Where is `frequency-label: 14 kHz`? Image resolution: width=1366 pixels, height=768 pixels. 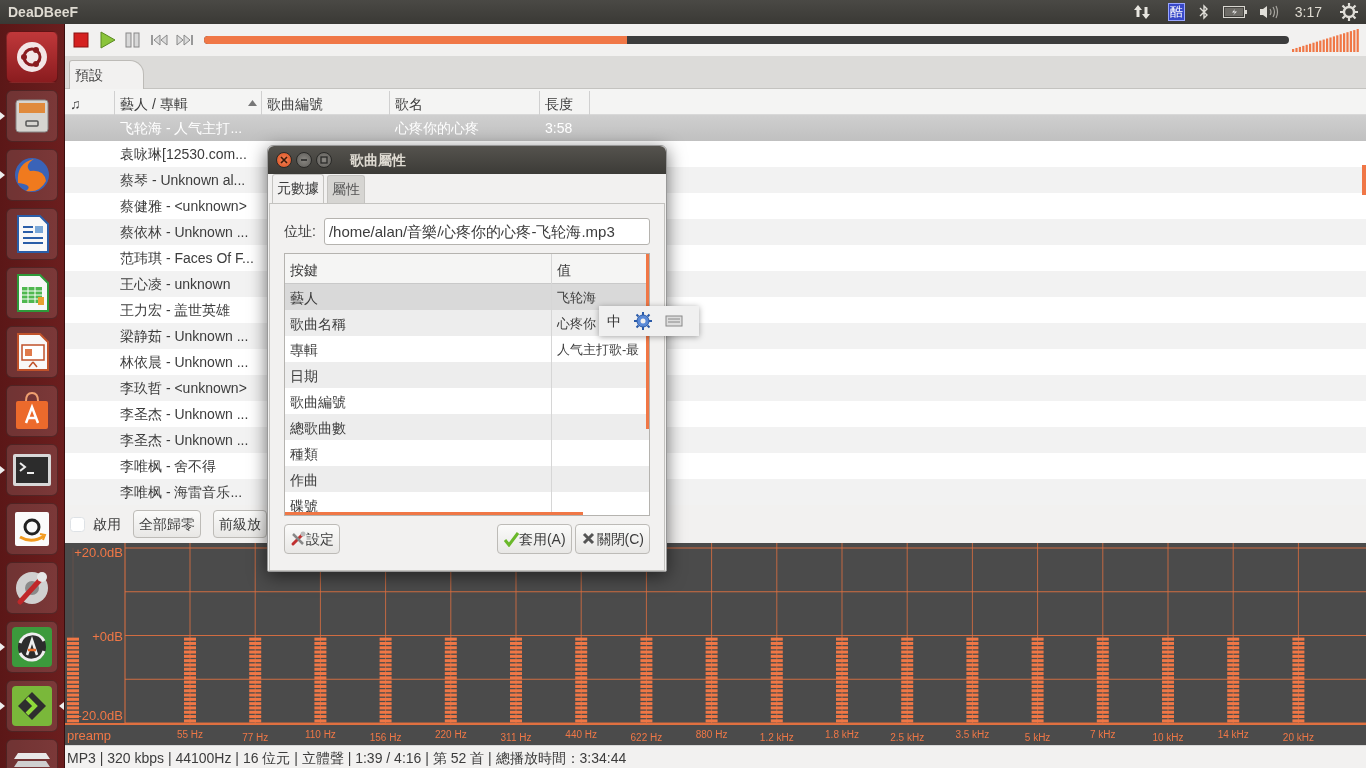
frequency-label: 14 kHz is located at coordinates (1233, 734).